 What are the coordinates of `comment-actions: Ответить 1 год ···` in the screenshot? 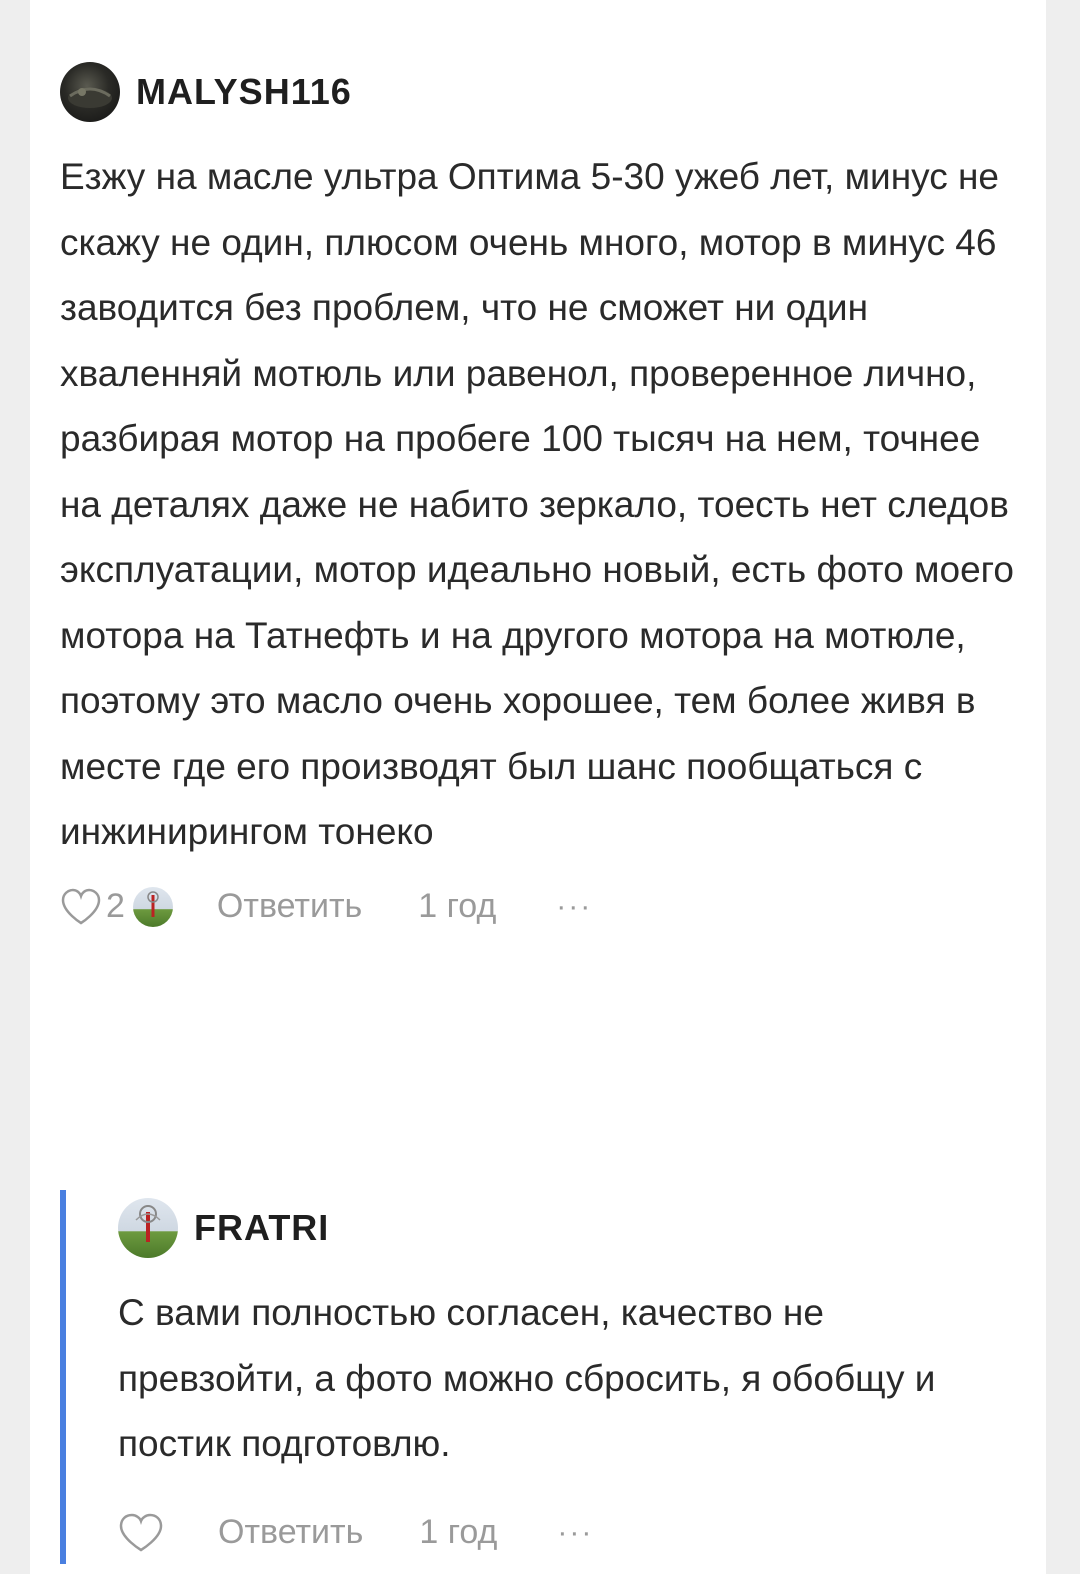 It's located at (568, 1533).